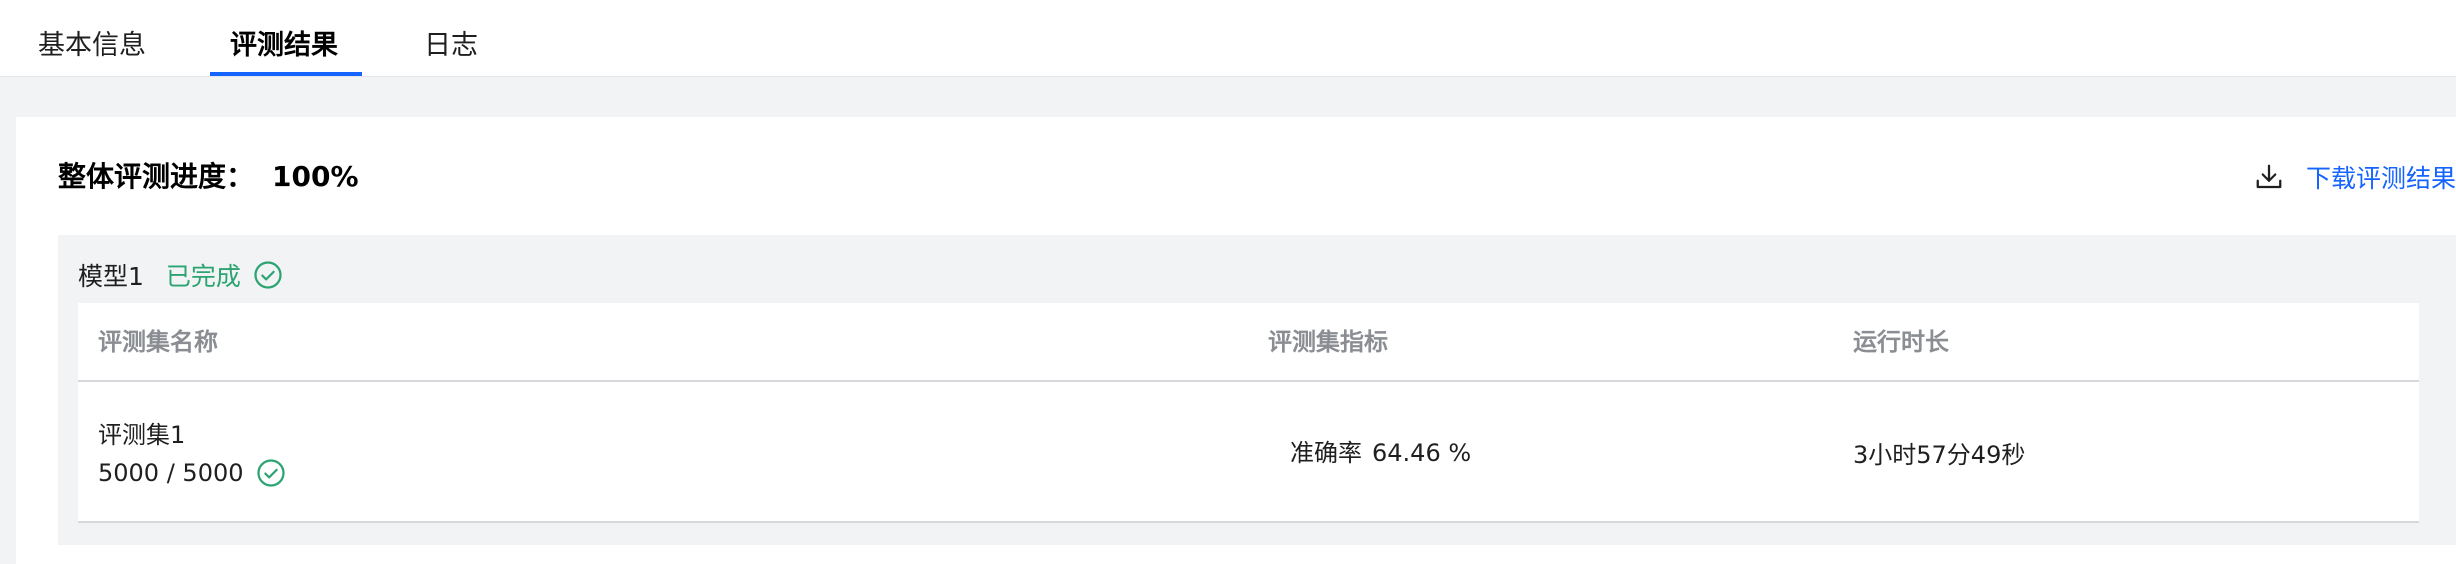 The height and width of the screenshot is (564, 2456). I want to click on run-duration: 3小时57分49秒, so click(1939, 455).